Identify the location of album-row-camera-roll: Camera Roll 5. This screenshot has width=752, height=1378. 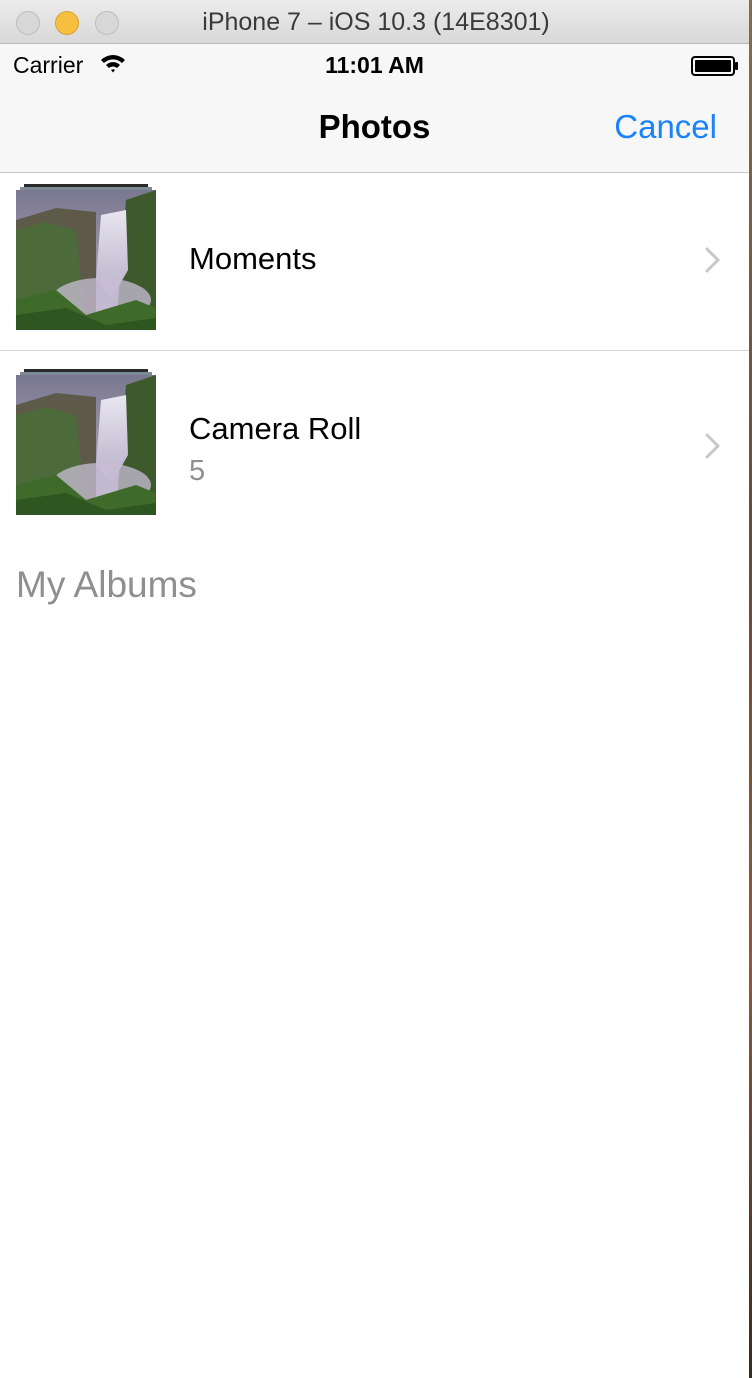
(374, 441).